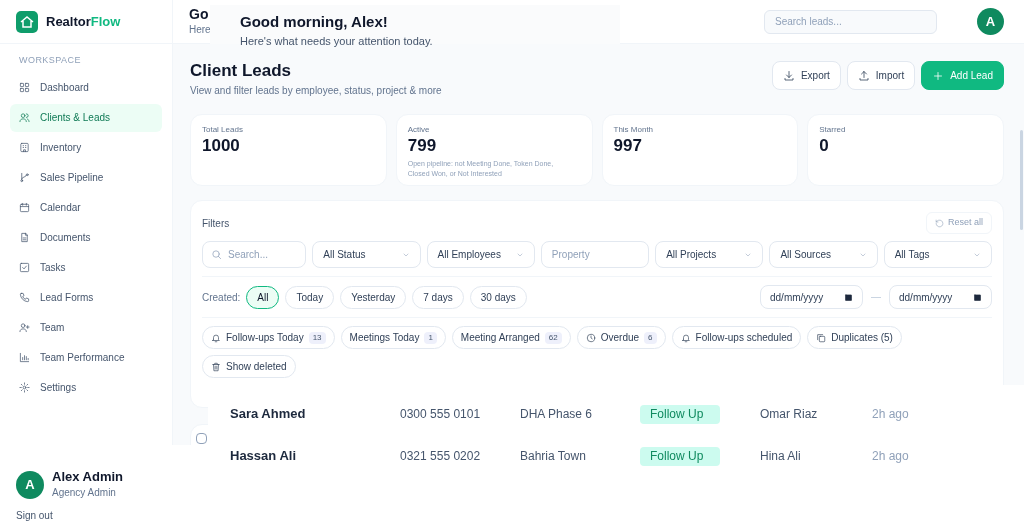  What do you see at coordinates (112, 515) in the screenshot?
I see `sign-out-link: Sign out` at bounding box center [112, 515].